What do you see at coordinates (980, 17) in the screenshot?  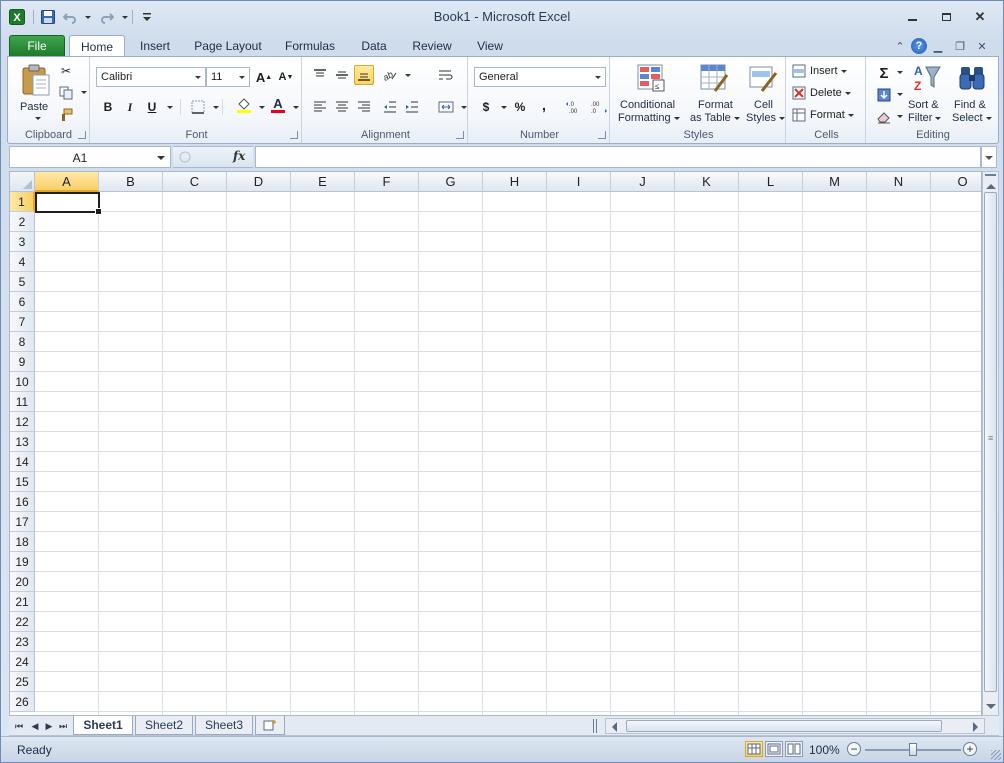 I see `close-button: ✕` at bounding box center [980, 17].